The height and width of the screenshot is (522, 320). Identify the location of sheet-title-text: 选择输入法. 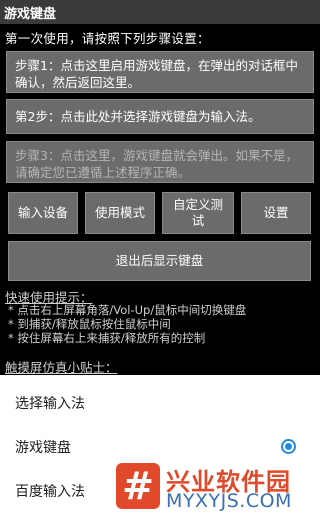
(50, 404).